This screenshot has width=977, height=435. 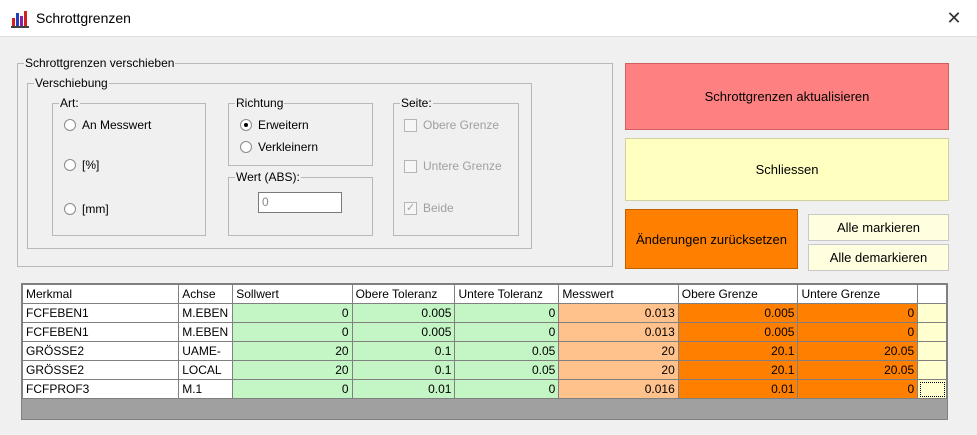 I want to click on checkbox-untere-grenze: Untere Grenze, so click(x=453, y=166).